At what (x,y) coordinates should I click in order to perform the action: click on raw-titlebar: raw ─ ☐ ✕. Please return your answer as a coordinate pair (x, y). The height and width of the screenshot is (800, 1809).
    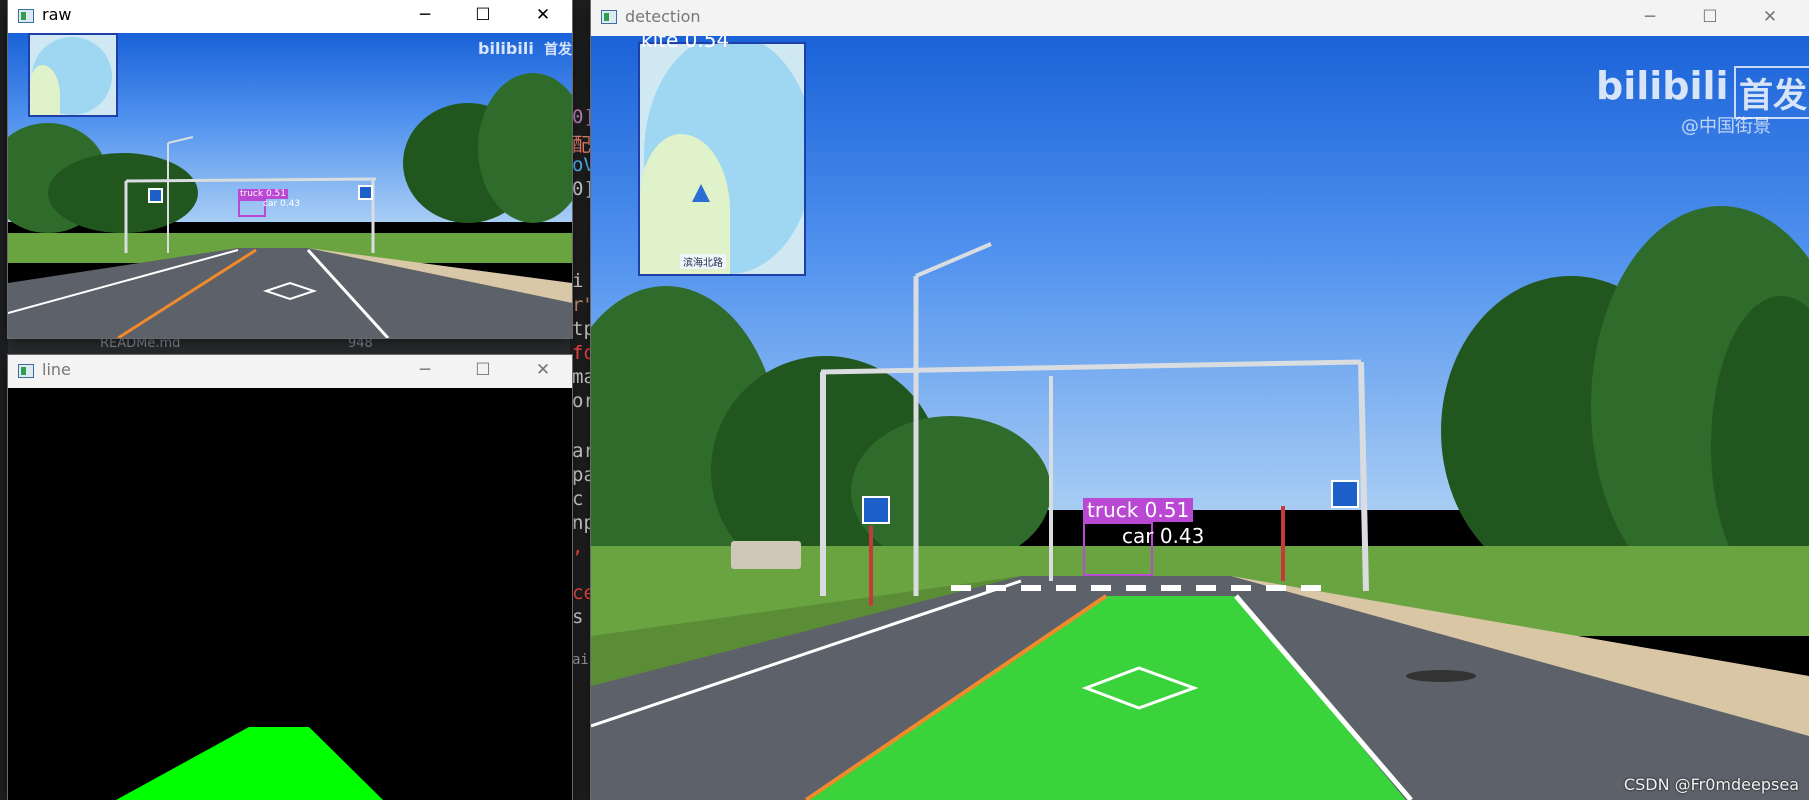
    Looking at the image, I should click on (290, 16).